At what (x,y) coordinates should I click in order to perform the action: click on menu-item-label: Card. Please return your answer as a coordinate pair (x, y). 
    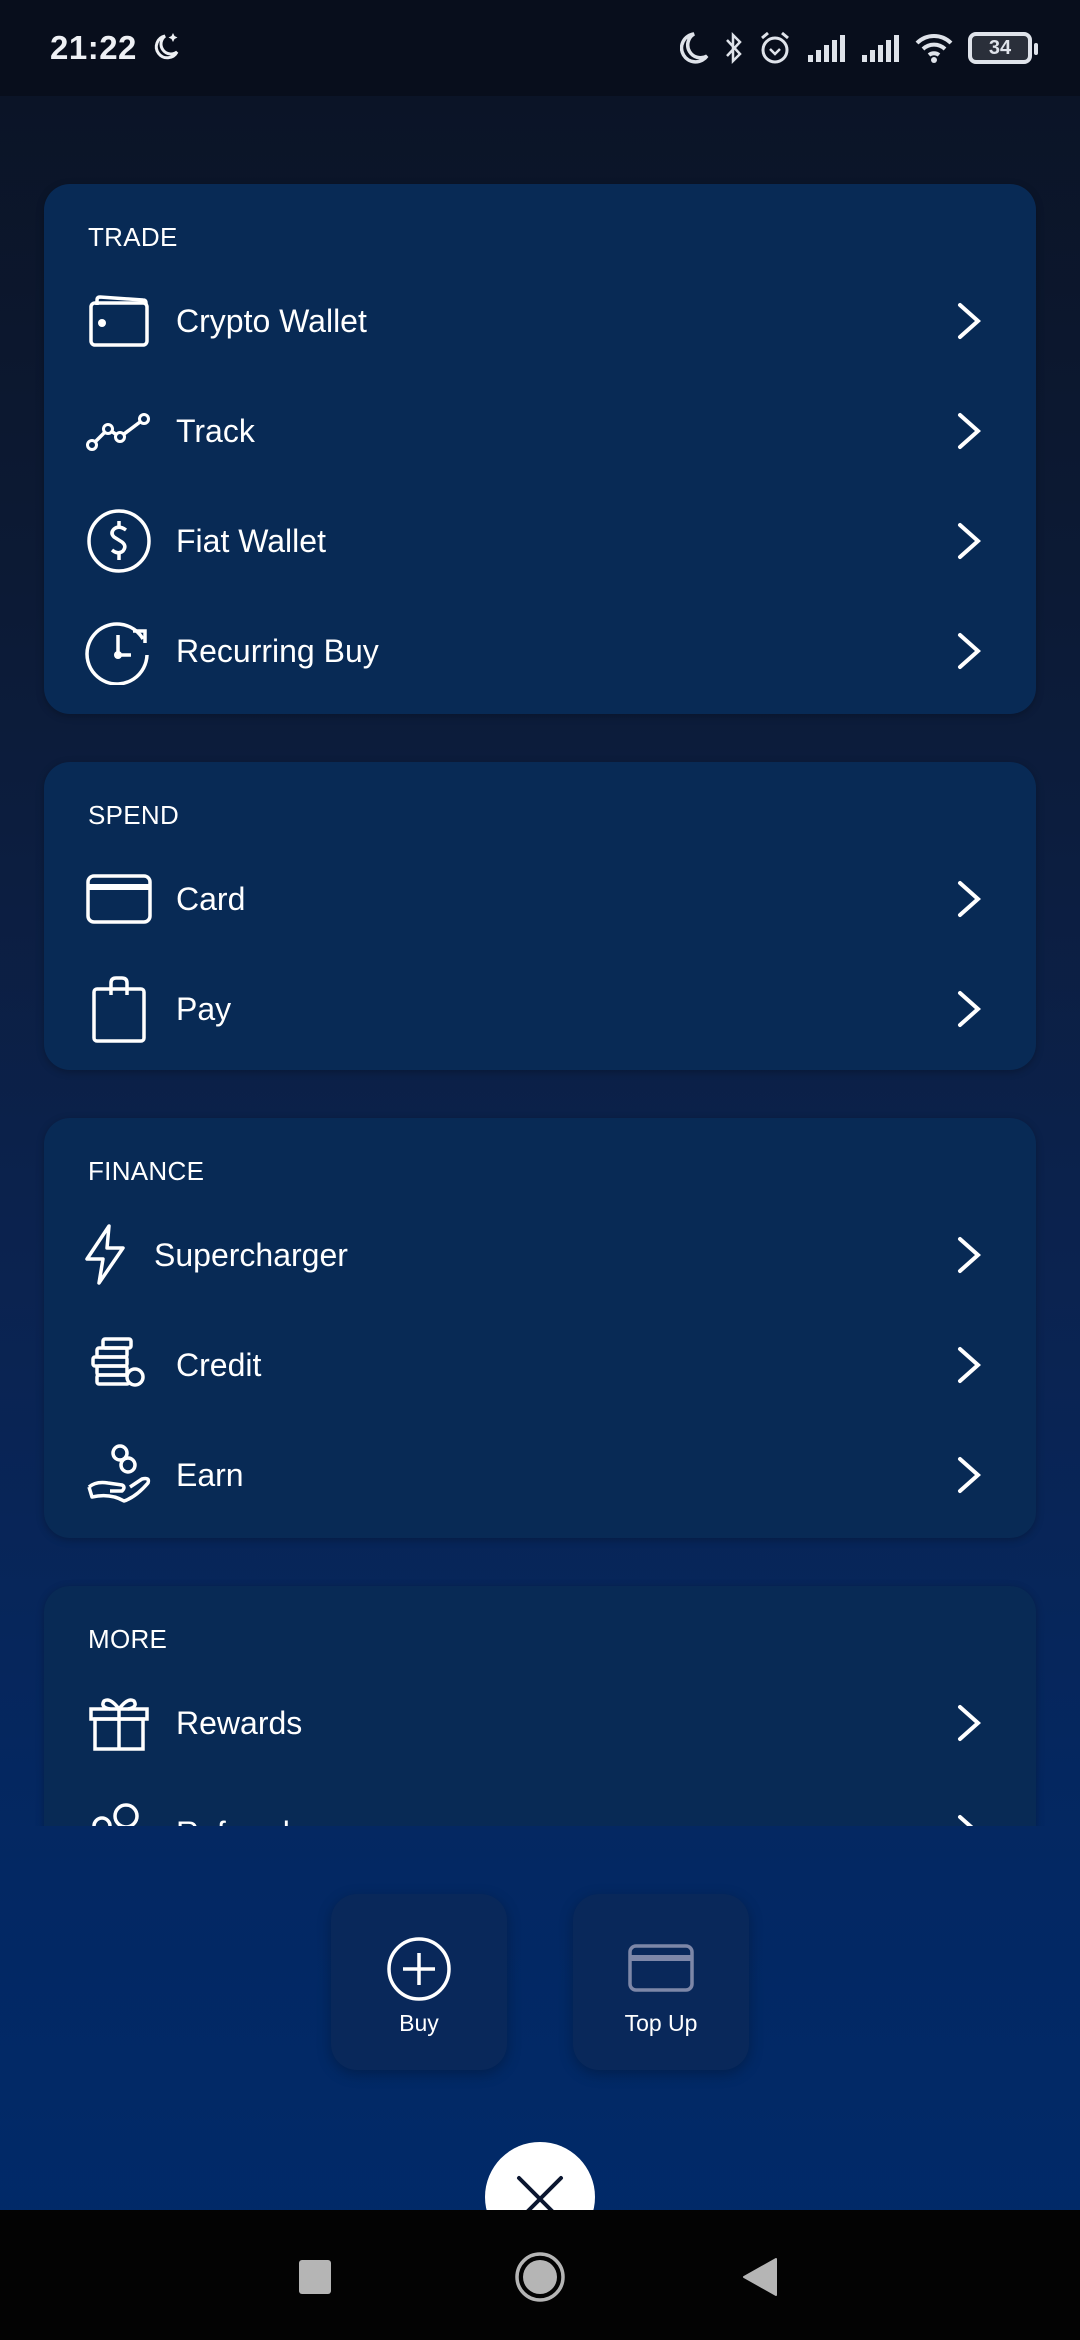
    Looking at the image, I should click on (211, 898).